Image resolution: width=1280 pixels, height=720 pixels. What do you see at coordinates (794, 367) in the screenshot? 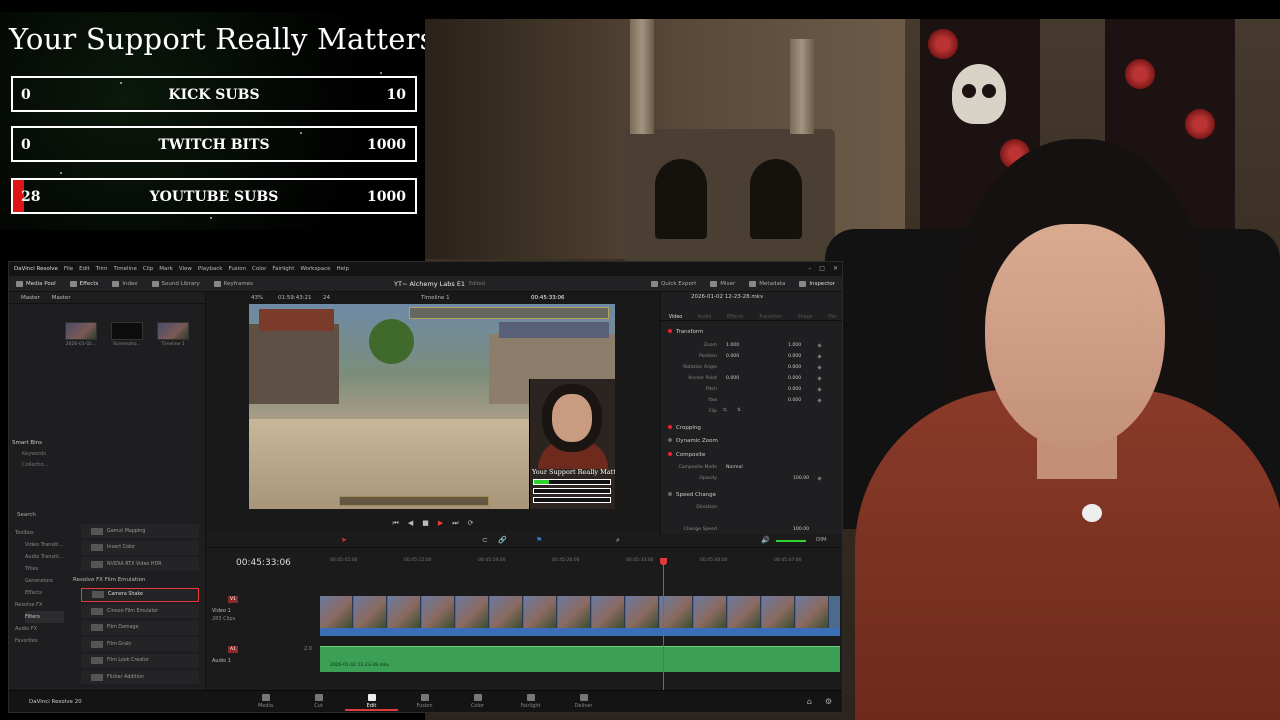
I see `rotation-field: 0.000` at bounding box center [794, 367].